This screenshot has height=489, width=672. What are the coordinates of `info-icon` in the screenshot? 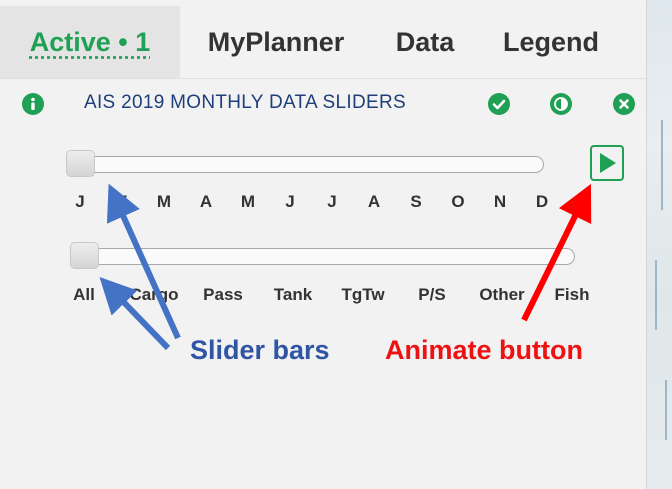 It's located at (33, 104).